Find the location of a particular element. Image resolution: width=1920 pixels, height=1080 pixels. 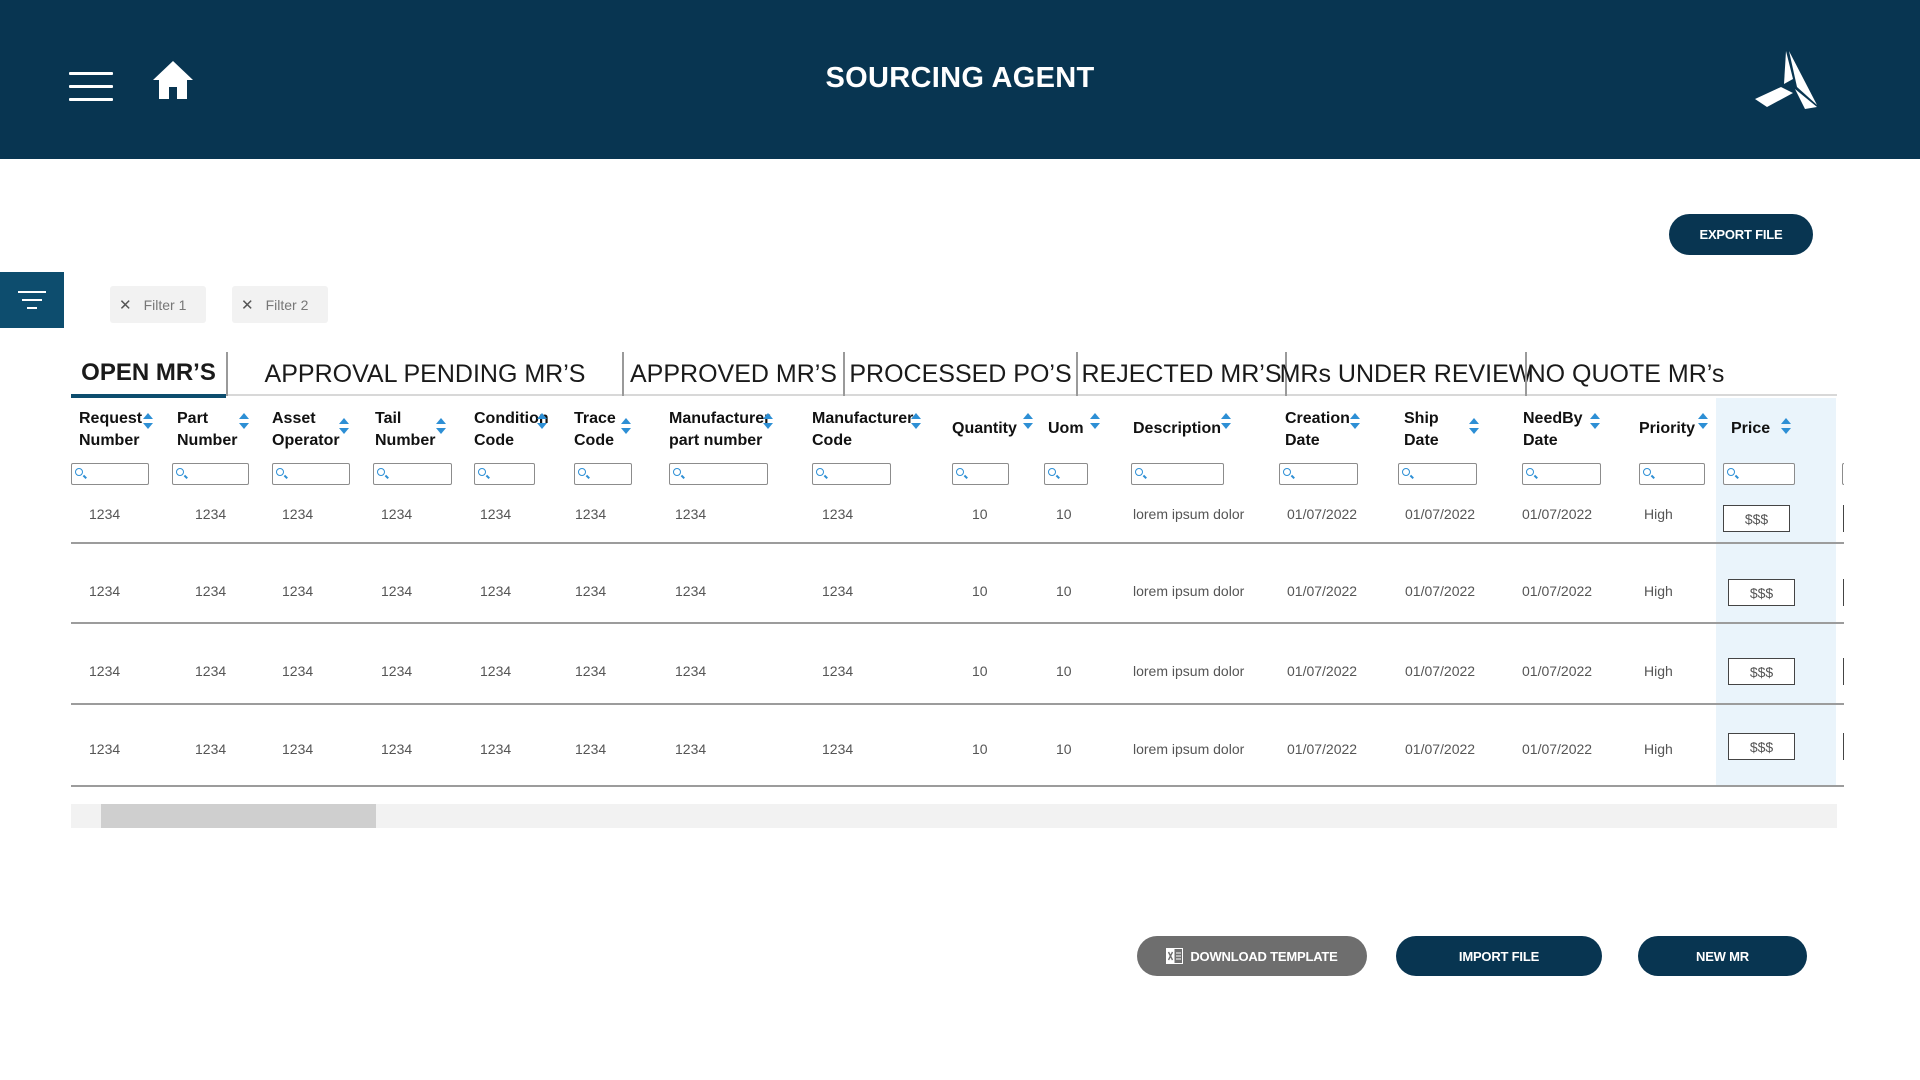

column-header: Manufacturer Code is located at coordinates (862, 430).